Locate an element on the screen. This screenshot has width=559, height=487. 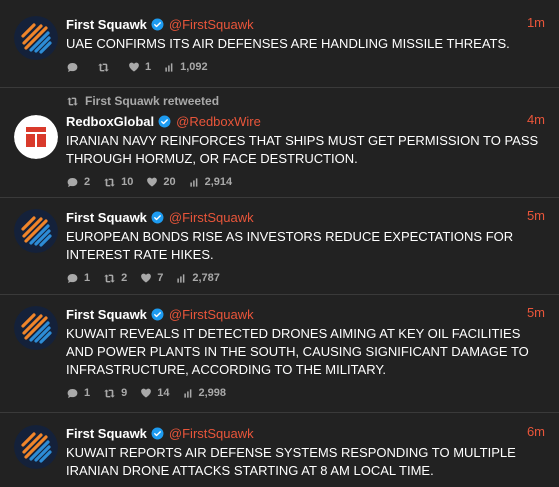
author-handle: @RedboxWire is located at coordinates (218, 121).